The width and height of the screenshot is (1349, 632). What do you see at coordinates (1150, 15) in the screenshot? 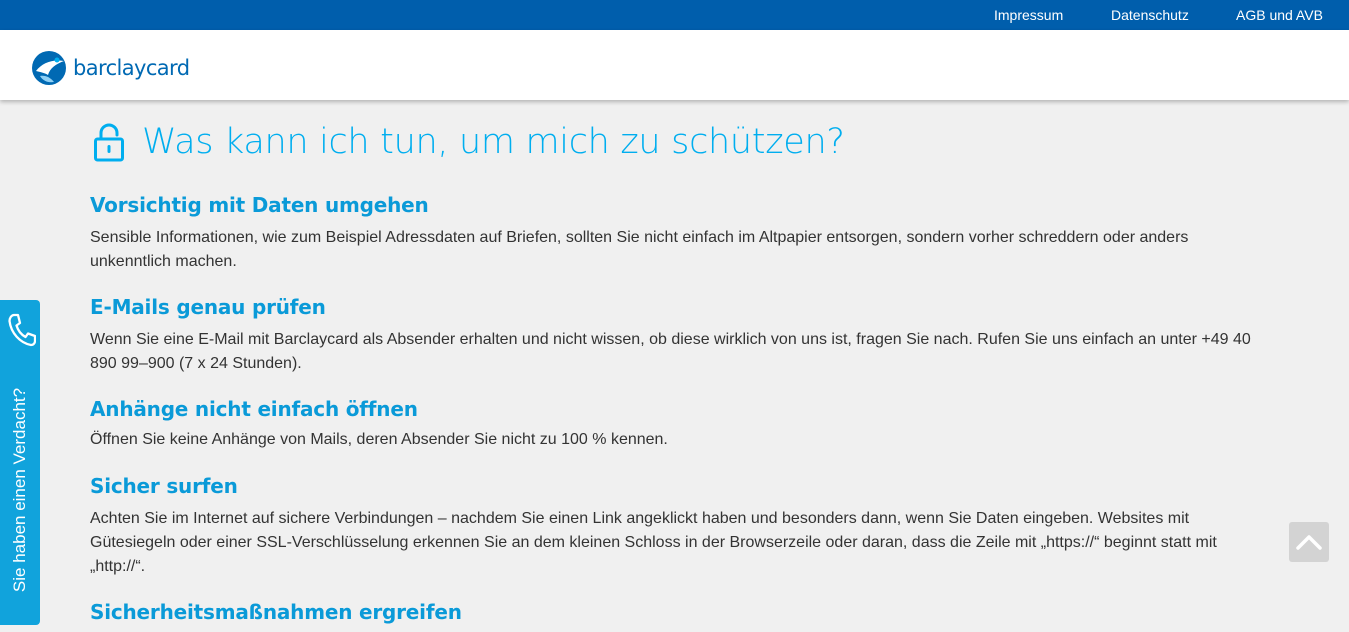
I see `datenschutz-link: Datenschutz` at bounding box center [1150, 15].